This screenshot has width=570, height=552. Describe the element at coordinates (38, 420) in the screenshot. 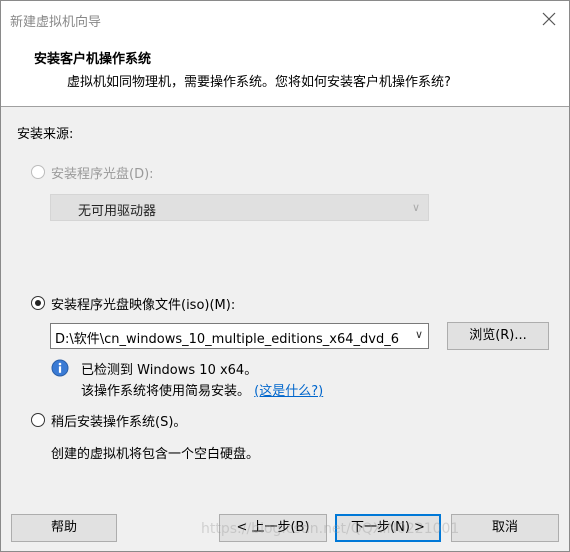

I see `later-radio` at that location.